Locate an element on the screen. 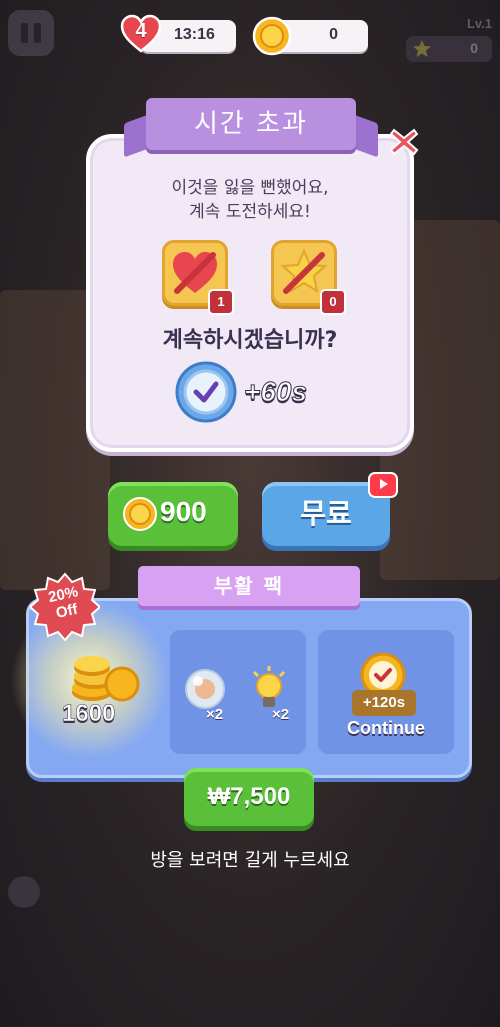 The height and width of the screenshot is (1027, 500). star-icon is located at coordinates (422, 48).